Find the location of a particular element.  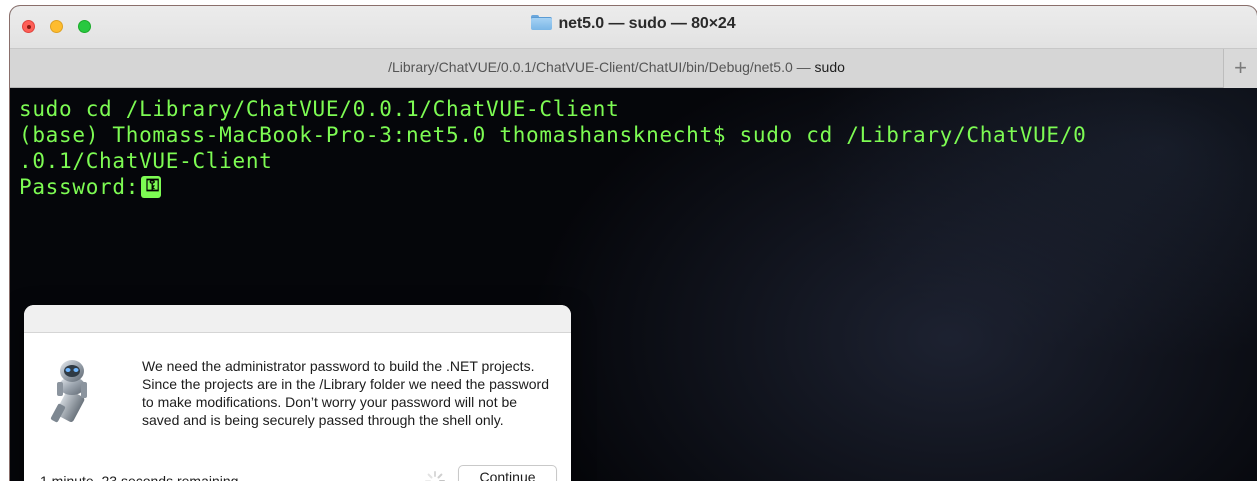

key-icon: ⚿ is located at coordinates (153, 186).